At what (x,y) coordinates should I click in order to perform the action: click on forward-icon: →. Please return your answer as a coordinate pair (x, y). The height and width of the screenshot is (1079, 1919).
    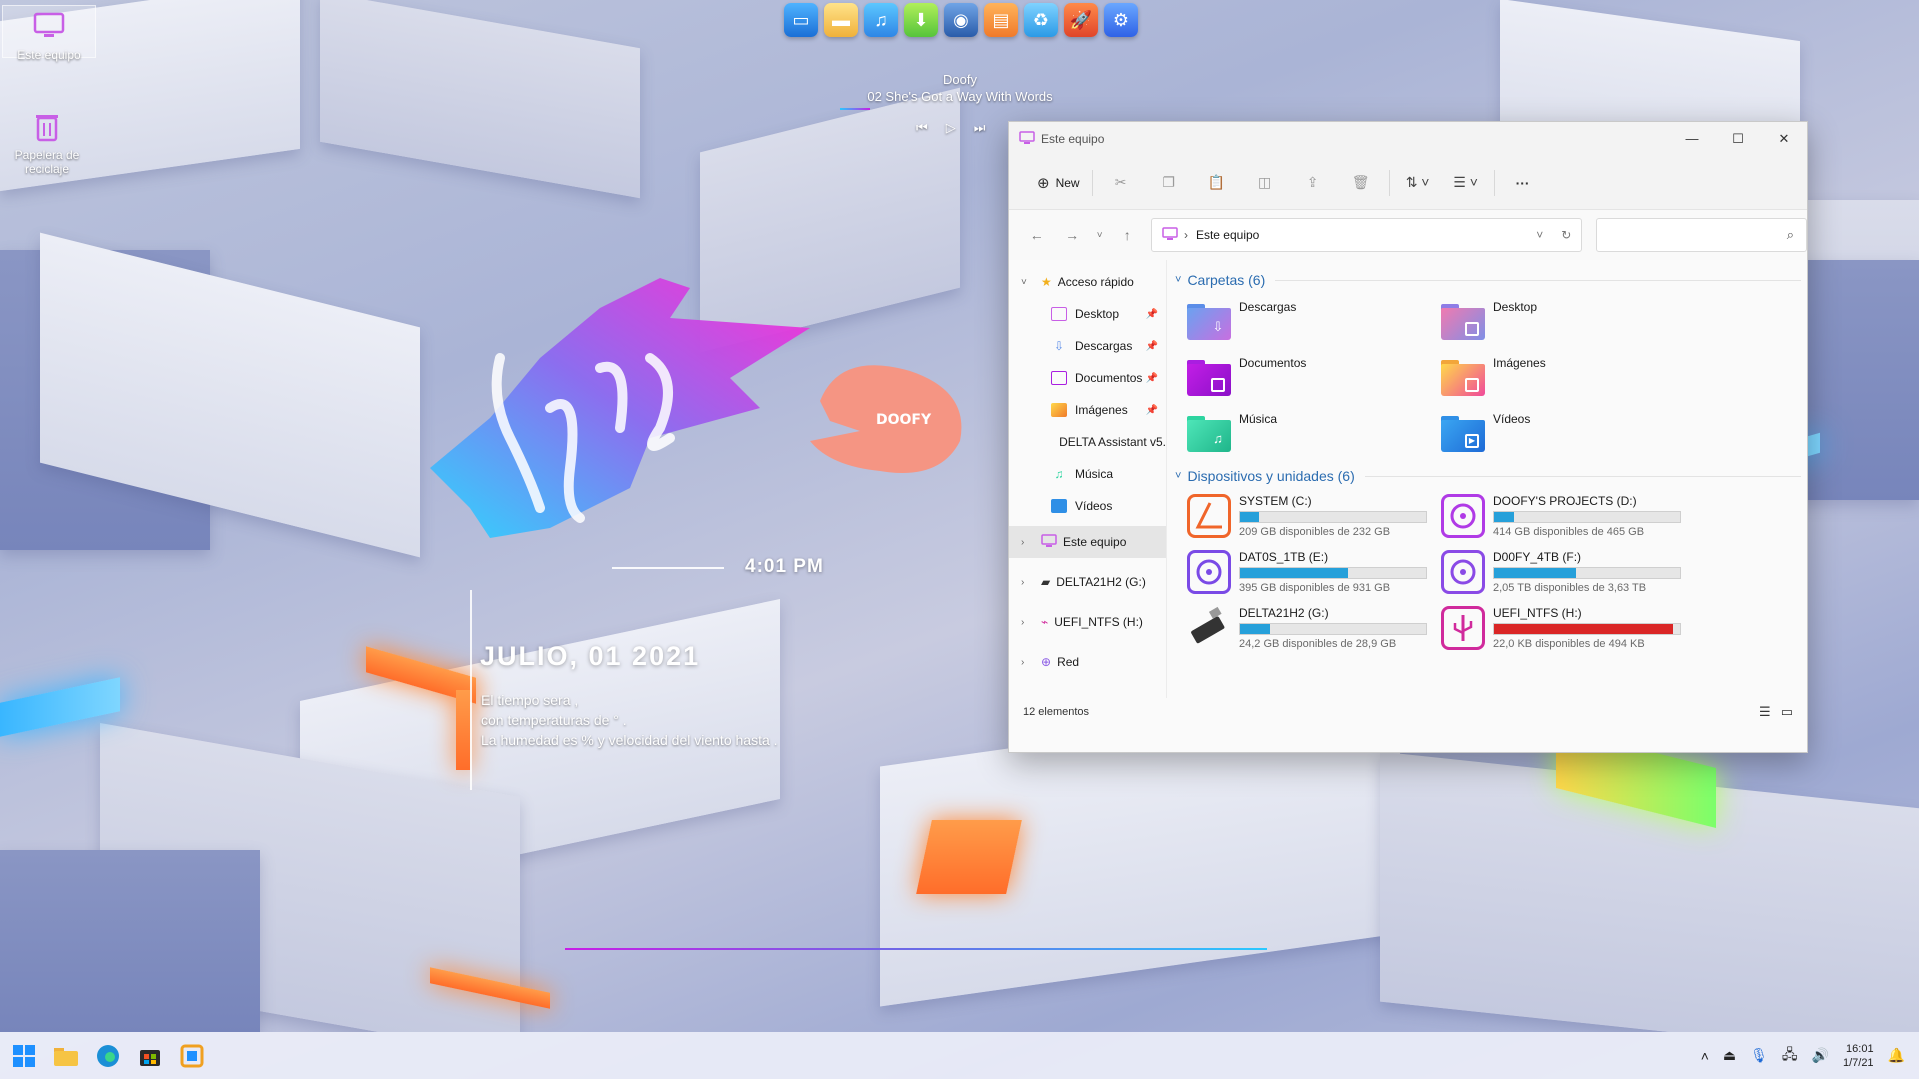
    Looking at the image, I should click on (1071, 235).